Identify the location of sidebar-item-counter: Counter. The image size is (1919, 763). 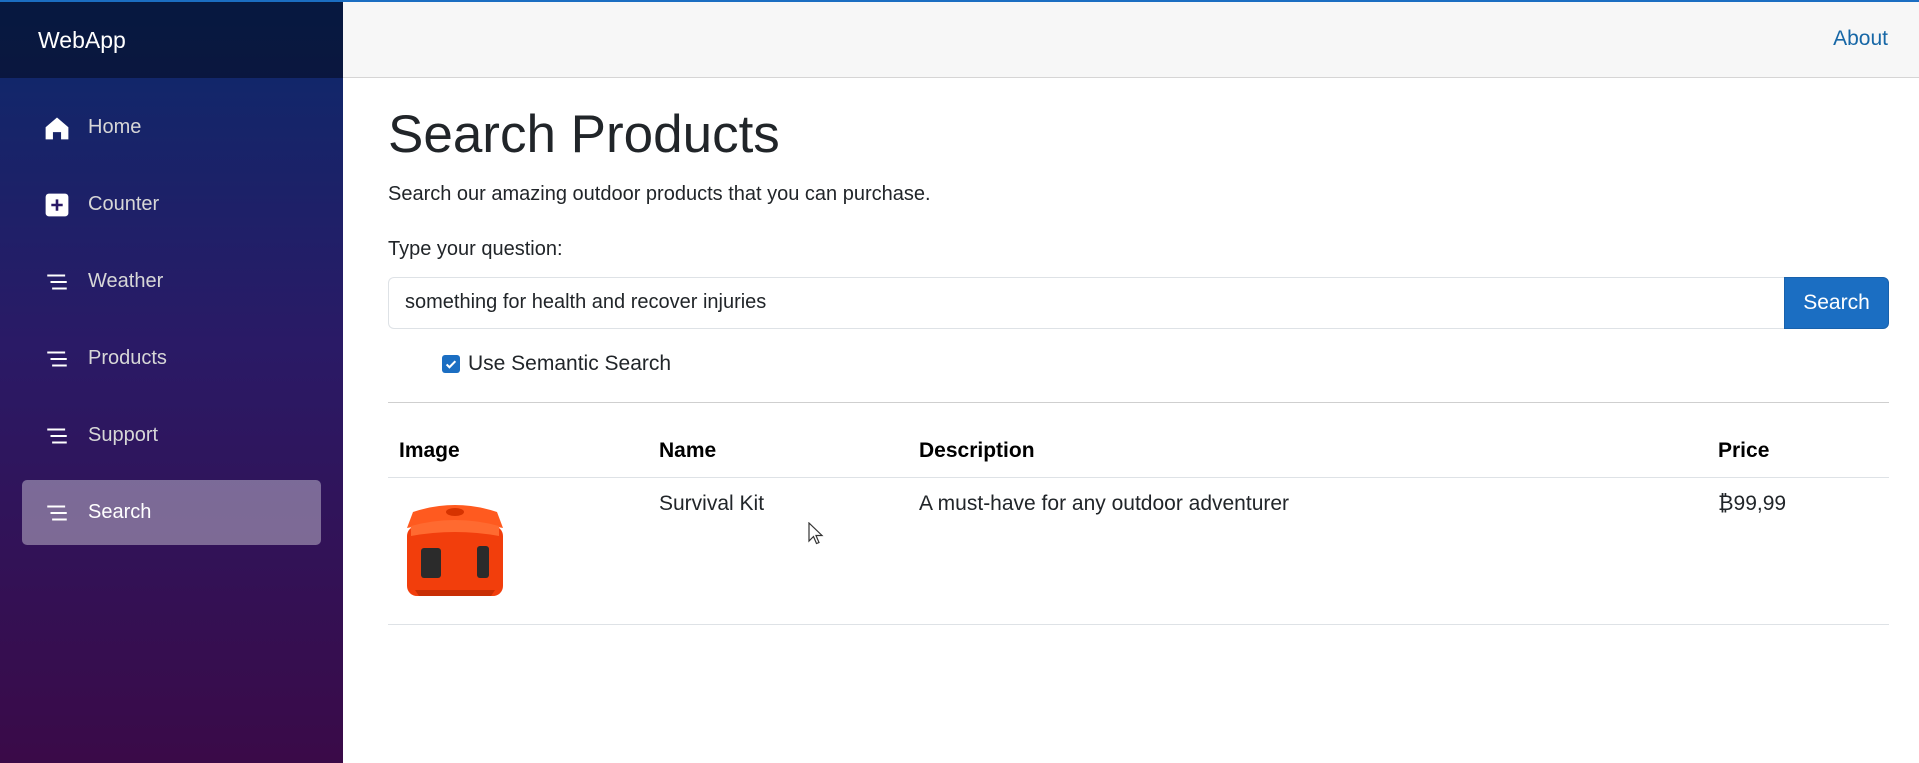
(171, 204).